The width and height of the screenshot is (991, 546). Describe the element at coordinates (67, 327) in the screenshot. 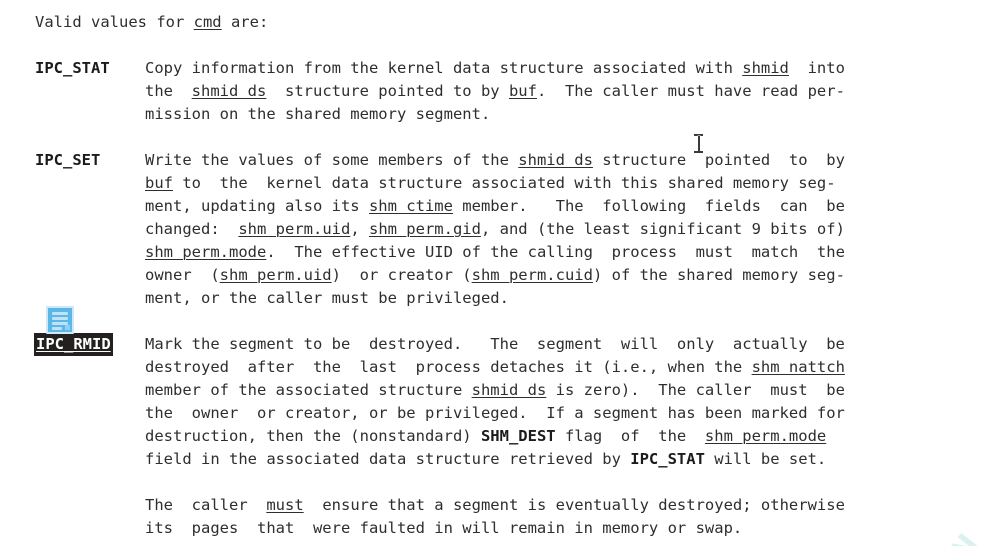

I see `document-icon-corner` at that location.